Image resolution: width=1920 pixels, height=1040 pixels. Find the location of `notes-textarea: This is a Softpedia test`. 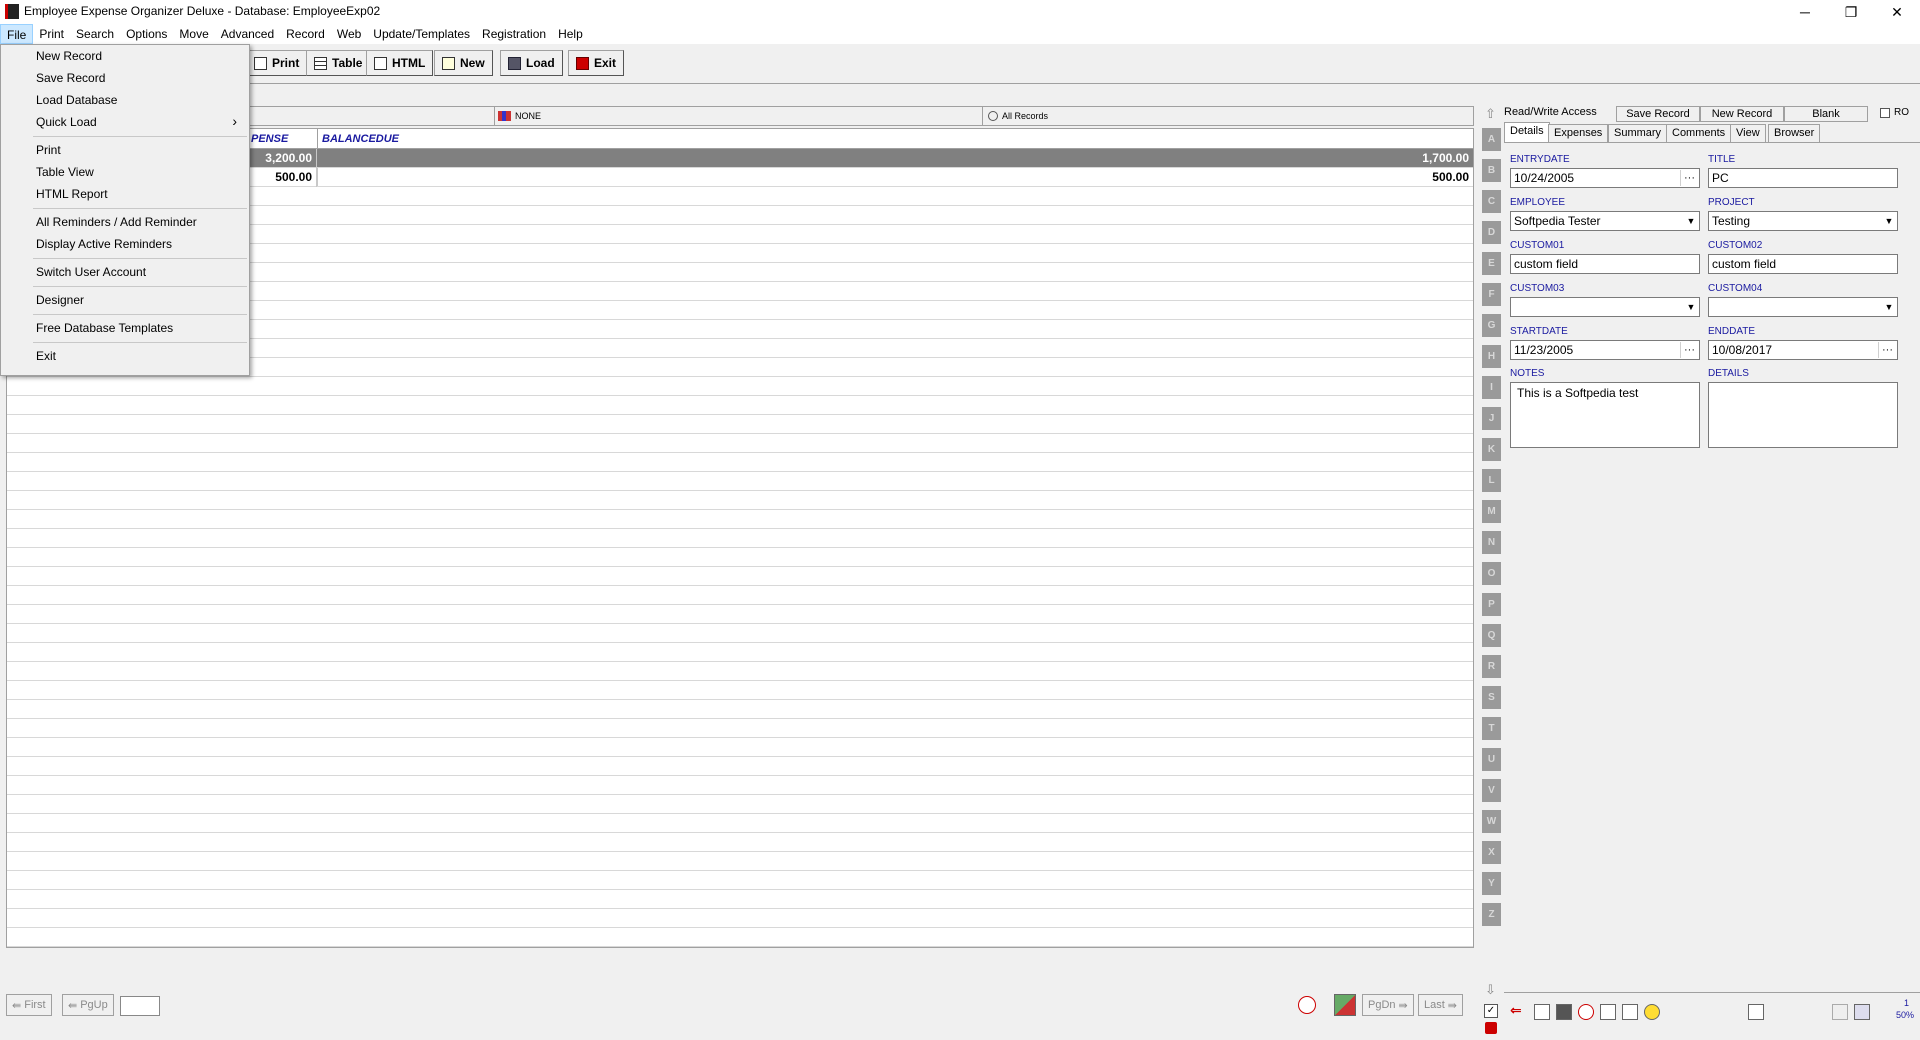

notes-textarea: This is a Softpedia test is located at coordinates (1605, 415).